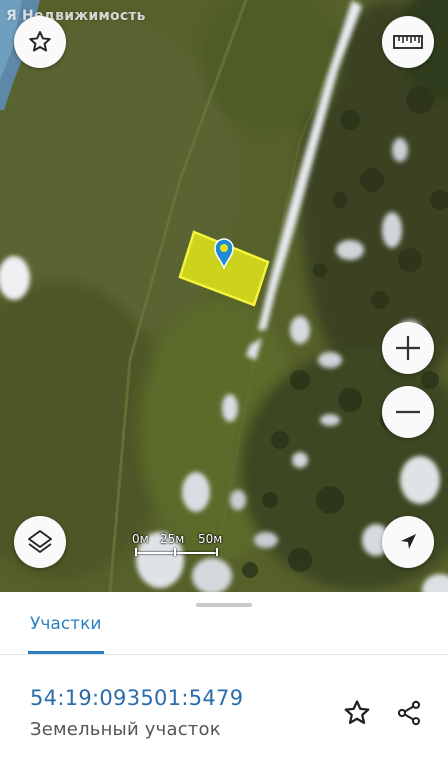 This screenshot has width=448, height=768. Describe the element at coordinates (136, 698) in the screenshot. I see `cadastral-number: 54:19:093501:5479` at that location.